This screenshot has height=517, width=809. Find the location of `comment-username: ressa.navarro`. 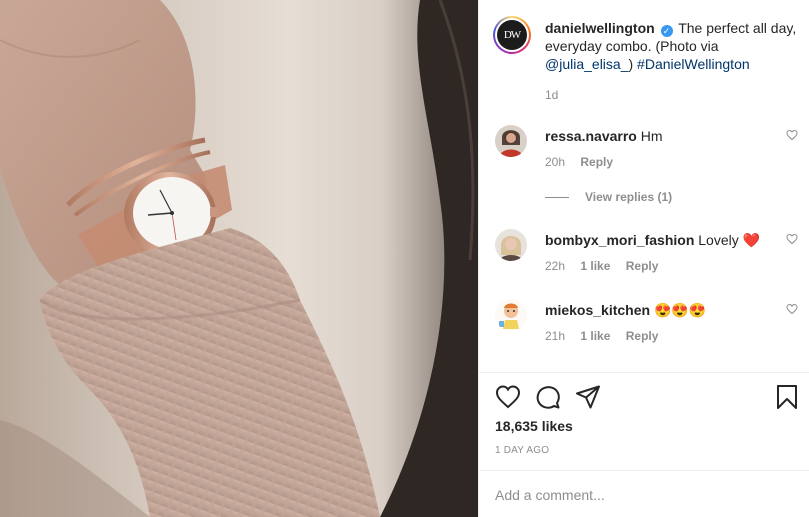

comment-username: ressa.navarro is located at coordinates (591, 136).